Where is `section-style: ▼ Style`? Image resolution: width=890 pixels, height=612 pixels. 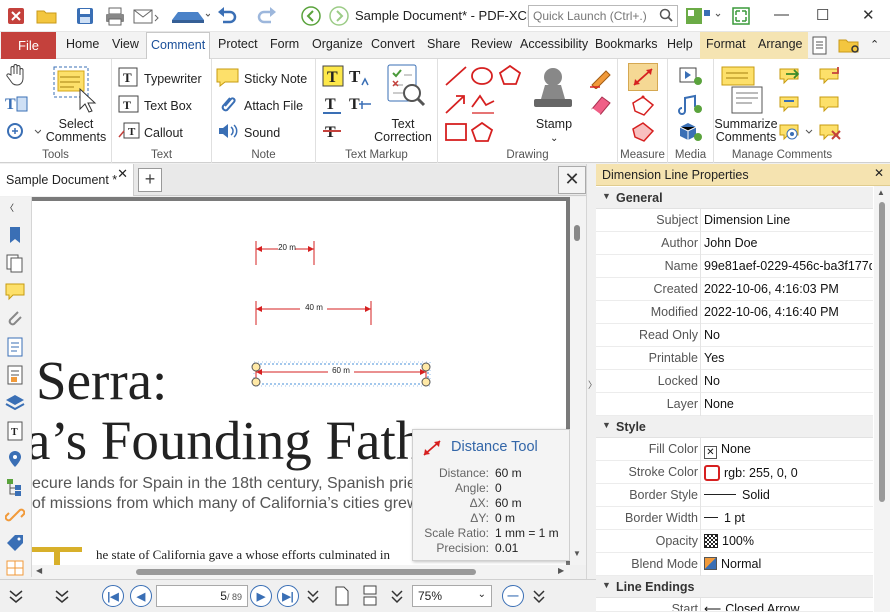 section-style: ▼ Style is located at coordinates (734, 427).